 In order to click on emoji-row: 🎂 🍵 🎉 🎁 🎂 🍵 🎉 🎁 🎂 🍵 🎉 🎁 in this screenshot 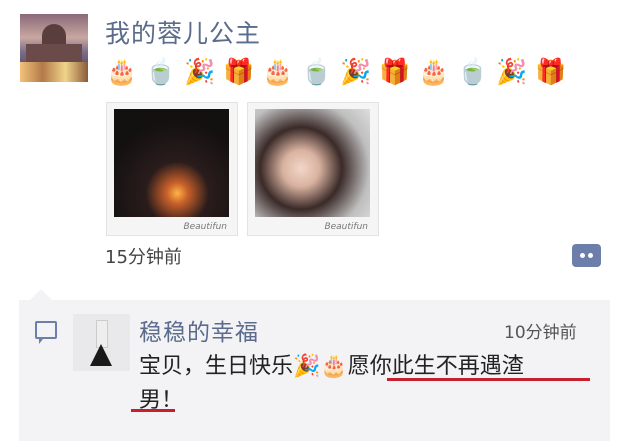, I will do `click(336, 73)`.